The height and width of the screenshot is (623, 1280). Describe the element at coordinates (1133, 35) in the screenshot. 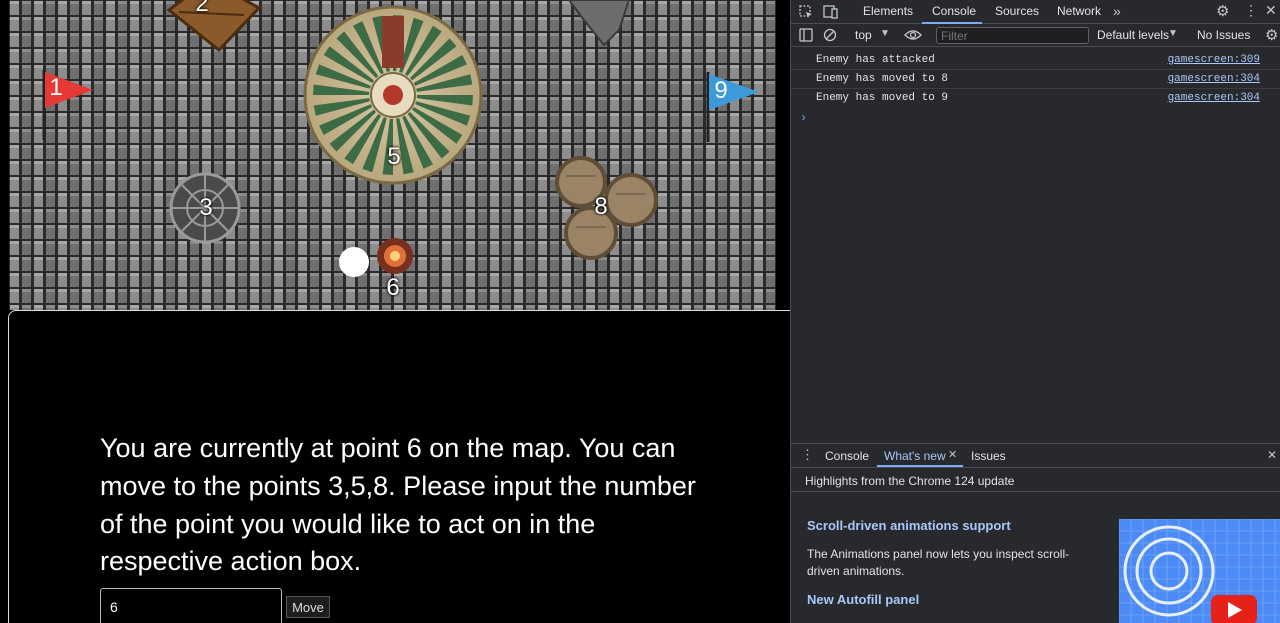

I see `log-levels-dropdown: Default levels` at that location.